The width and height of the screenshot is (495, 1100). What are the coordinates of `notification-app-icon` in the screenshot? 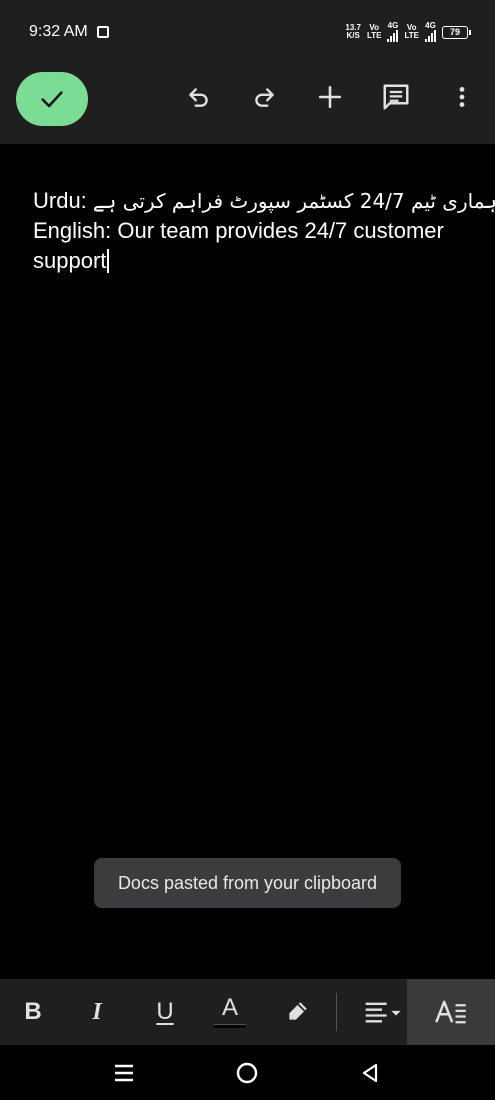 It's located at (103, 32).